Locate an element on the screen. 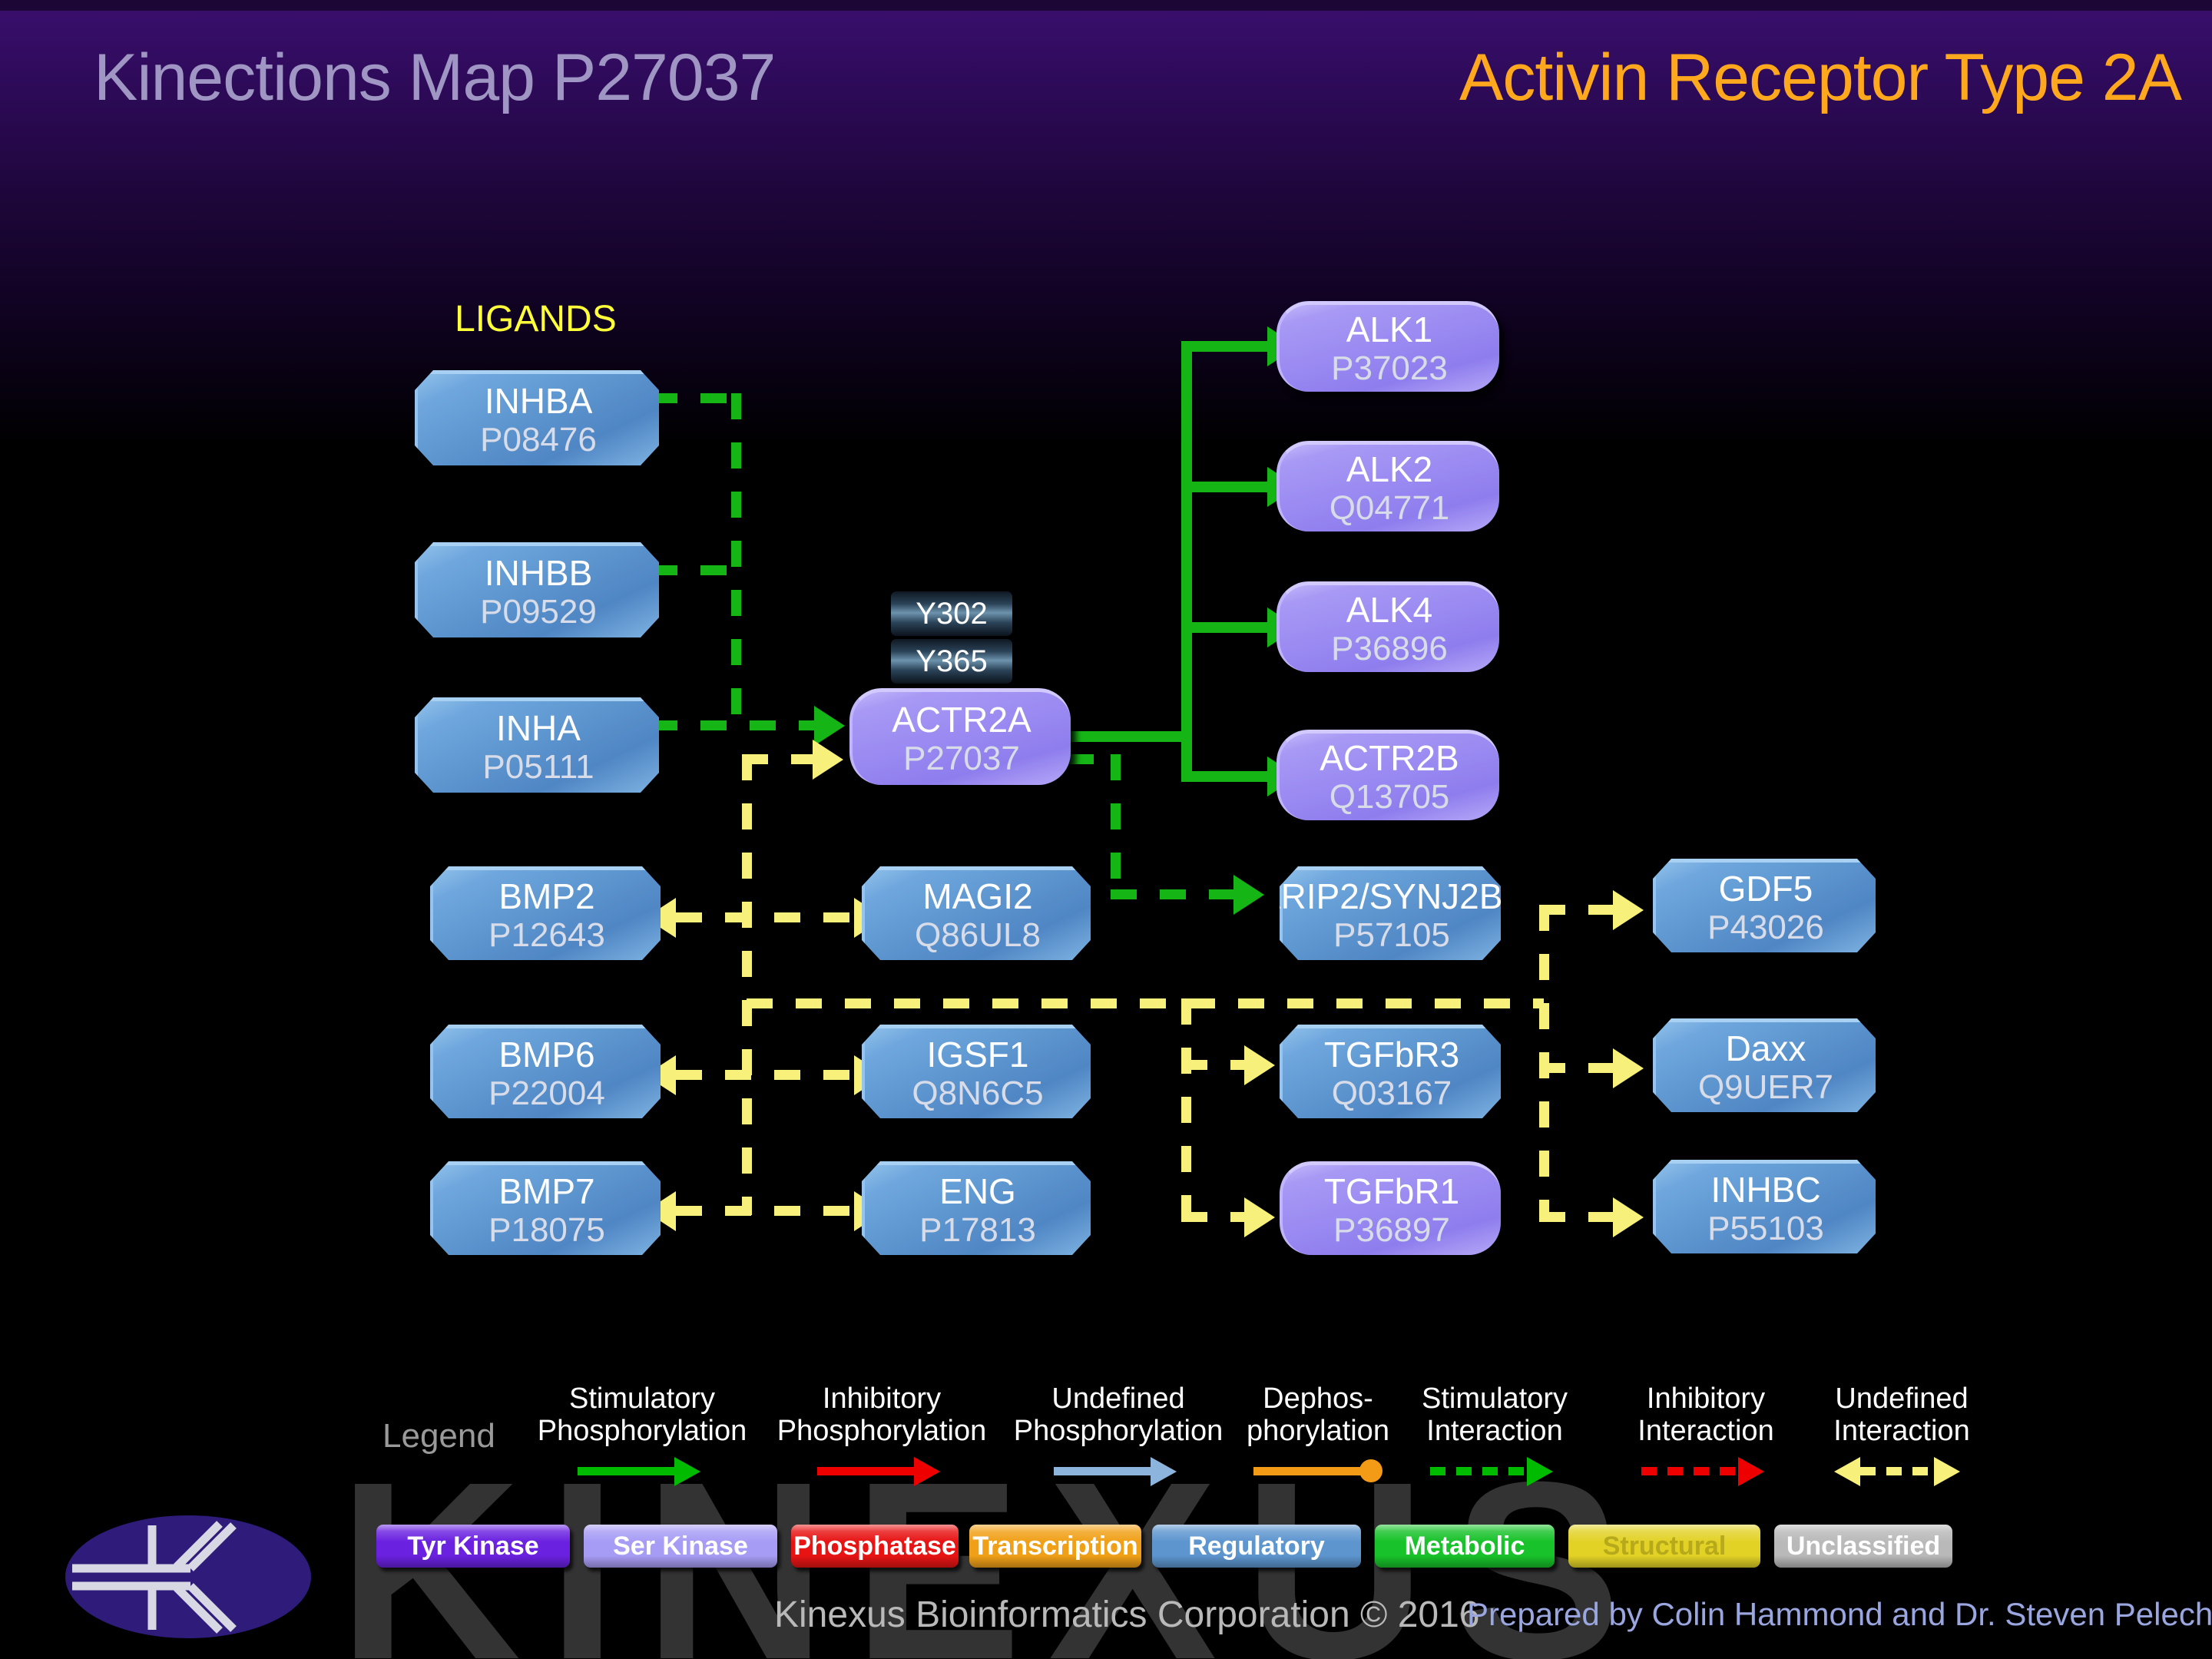  legend-item-line1: Inhibitory is located at coordinates (882, 1399).